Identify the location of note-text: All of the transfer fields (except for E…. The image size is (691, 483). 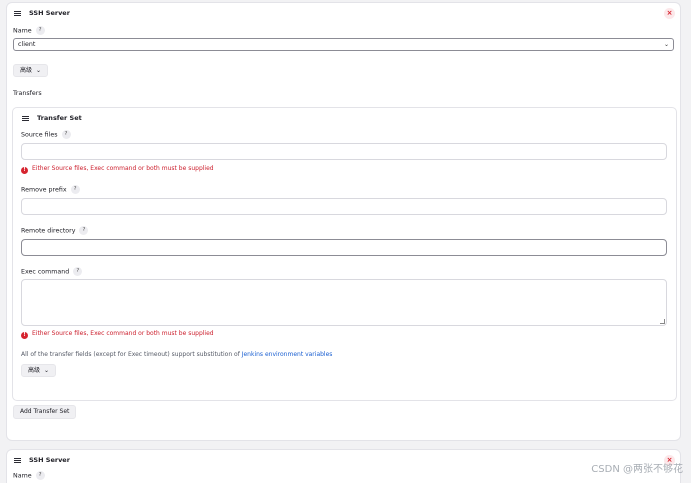
(131, 354).